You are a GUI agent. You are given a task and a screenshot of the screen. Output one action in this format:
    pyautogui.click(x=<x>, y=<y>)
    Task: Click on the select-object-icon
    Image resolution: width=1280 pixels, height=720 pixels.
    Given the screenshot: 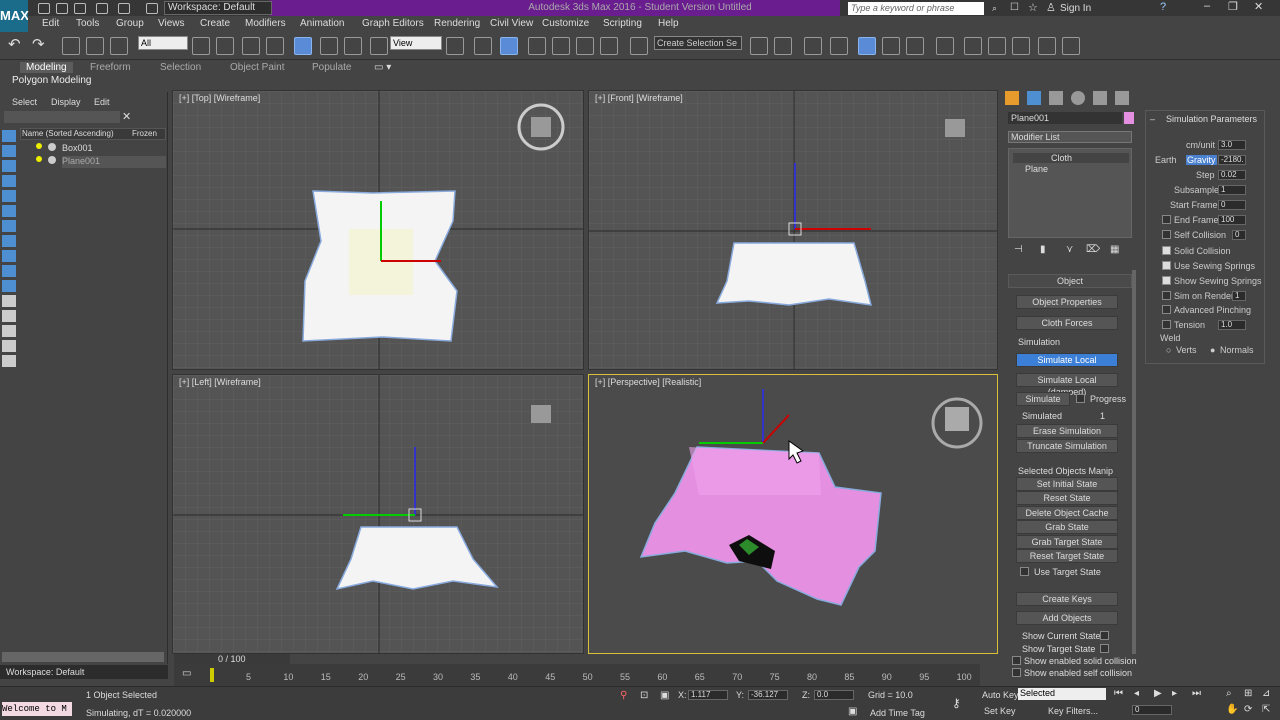 What is the action you would take?
    pyautogui.click(x=201, y=46)
    